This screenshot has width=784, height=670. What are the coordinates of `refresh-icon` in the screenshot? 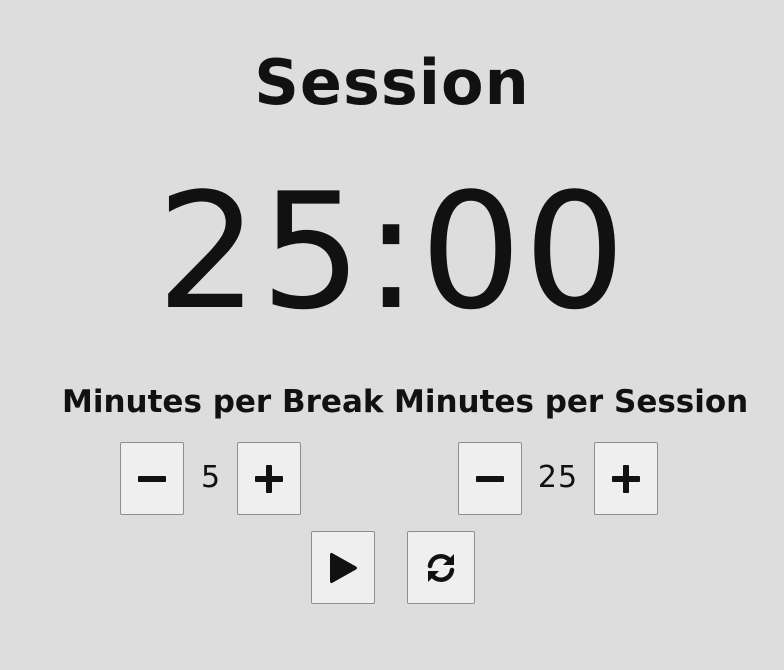 It's located at (441, 567).